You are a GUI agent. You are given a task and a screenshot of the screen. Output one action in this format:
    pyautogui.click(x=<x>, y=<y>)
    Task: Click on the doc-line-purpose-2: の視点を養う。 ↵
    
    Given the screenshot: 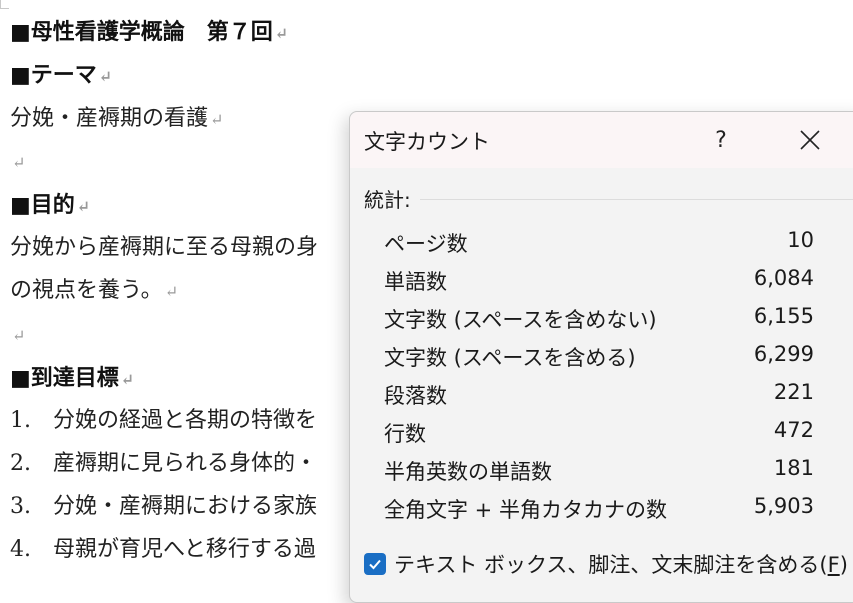 What is the action you would take?
    pyautogui.click(x=94, y=291)
    